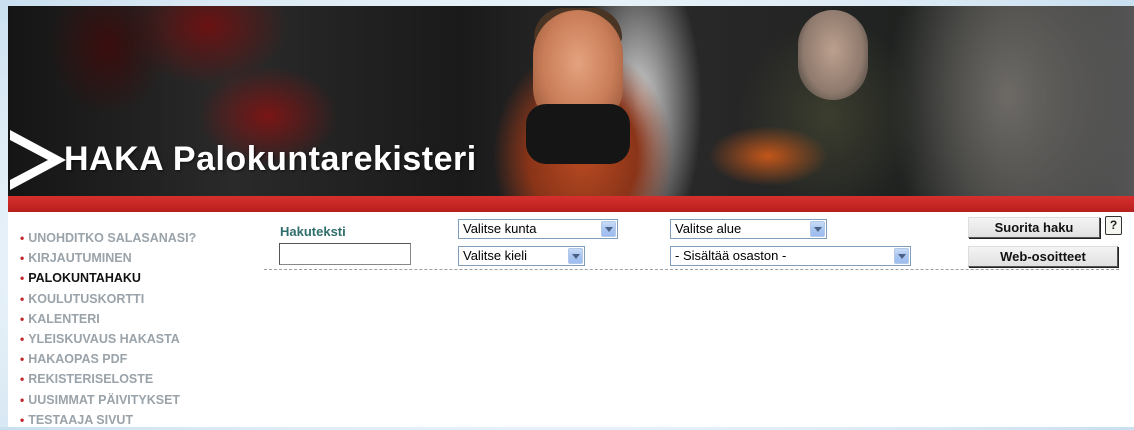 This screenshot has height=430, width=1134. What do you see at coordinates (1043, 256) in the screenshot?
I see `web-addresses-button: Web-osoitteet` at bounding box center [1043, 256].